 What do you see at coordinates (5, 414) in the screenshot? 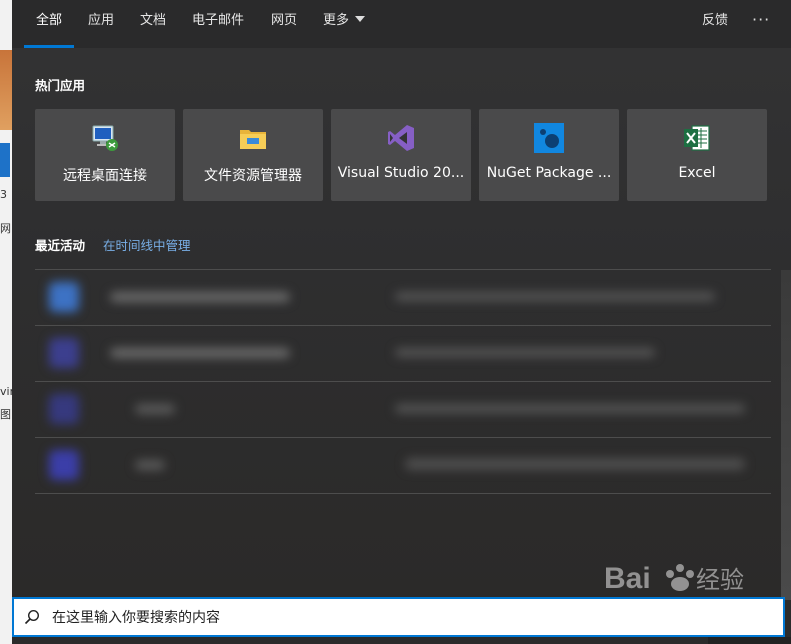
I see `desktop-text-fragment: 图` at bounding box center [5, 414].